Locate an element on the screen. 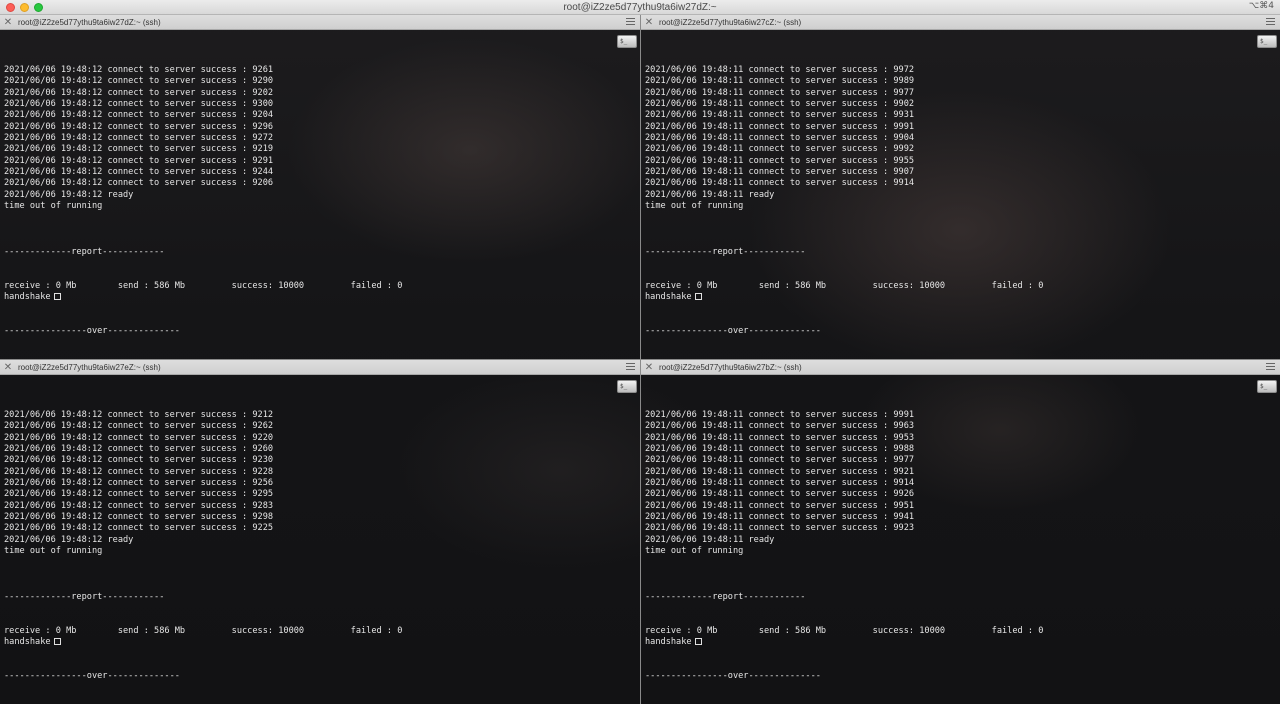 This screenshot has width=1280, height=704. minimize-window-button is located at coordinates (24, 7).